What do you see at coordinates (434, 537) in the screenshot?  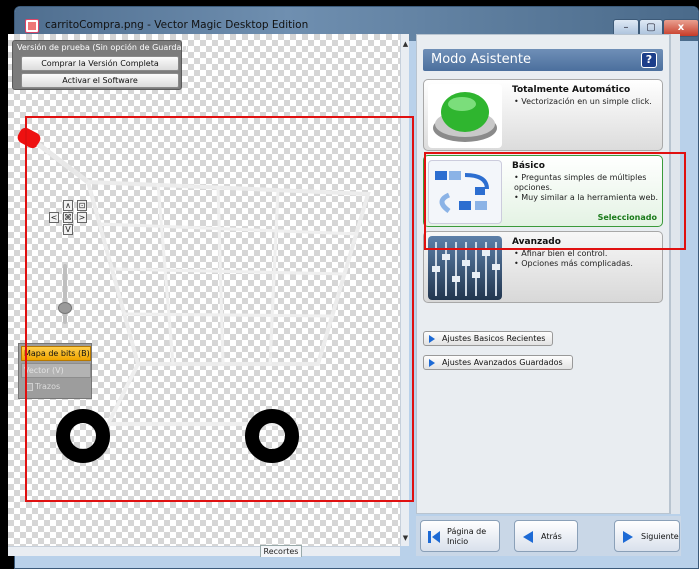 I see `skip-back-icon` at bounding box center [434, 537].